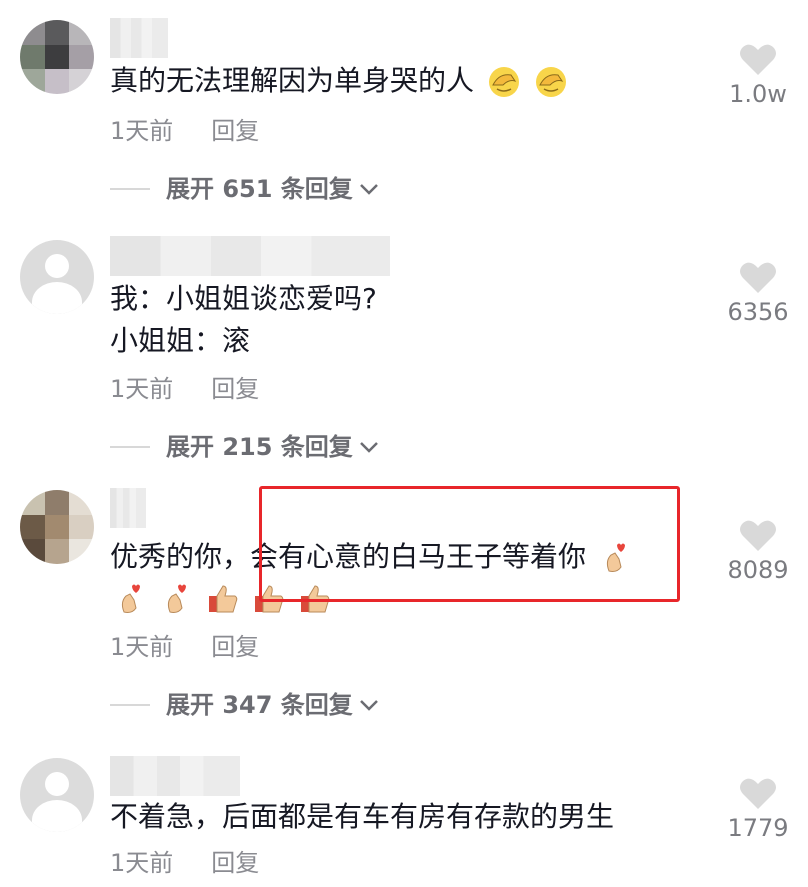  Describe the element at coordinates (758, 570) in the screenshot. I see `like-count: 8089` at that location.